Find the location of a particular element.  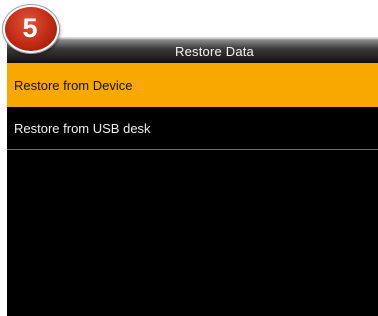

menu-item-label: Restore from Device is located at coordinates (73, 85).